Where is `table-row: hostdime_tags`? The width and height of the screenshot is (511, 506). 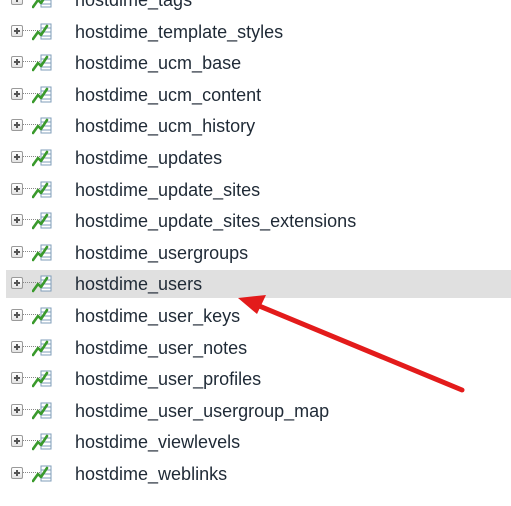
table-row: hostdime_tags is located at coordinates (258, 7).